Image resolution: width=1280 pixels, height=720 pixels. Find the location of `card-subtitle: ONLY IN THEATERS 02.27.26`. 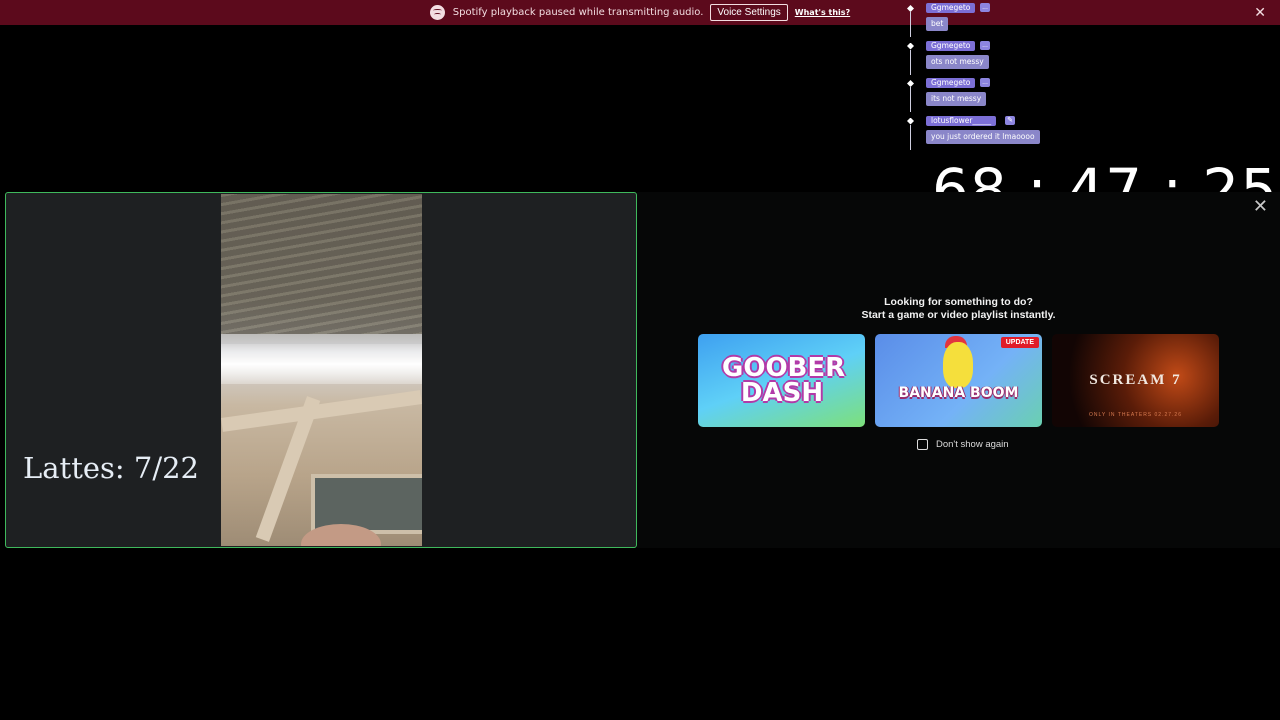

card-subtitle: ONLY IN THEATERS 02.27.26 is located at coordinates (1135, 415).